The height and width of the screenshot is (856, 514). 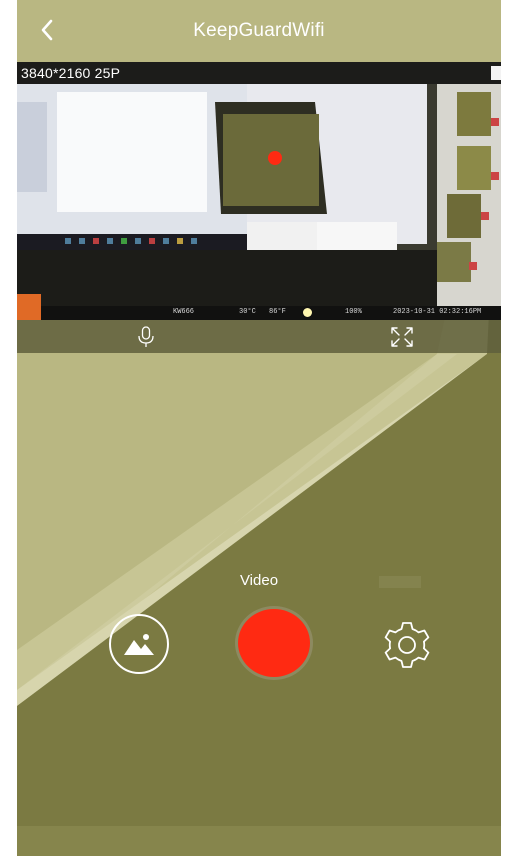 What do you see at coordinates (437, 312) in the screenshot?
I see `osd-datetime: 2023-10-31 02:32:16PM` at bounding box center [437, 312].